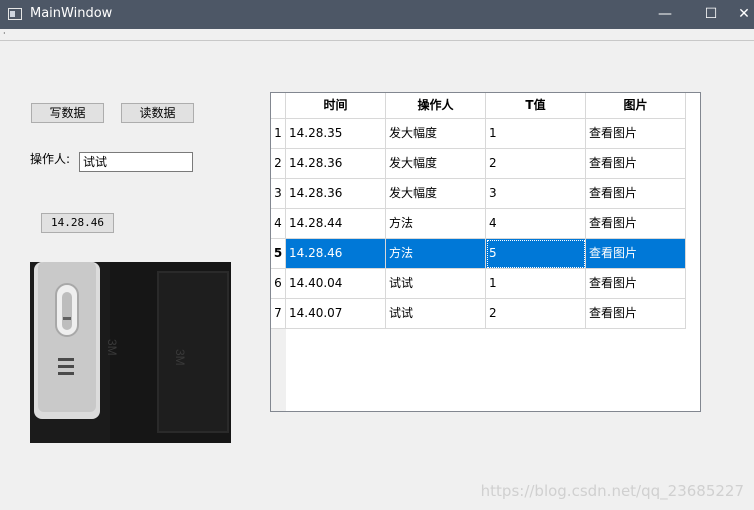 The height and width of the screenshot is (510, 754). What do you see at coordinates (67, 113) in the screenshot?
I see `write-data-button: 写数据` at bounding box center [67, 113].